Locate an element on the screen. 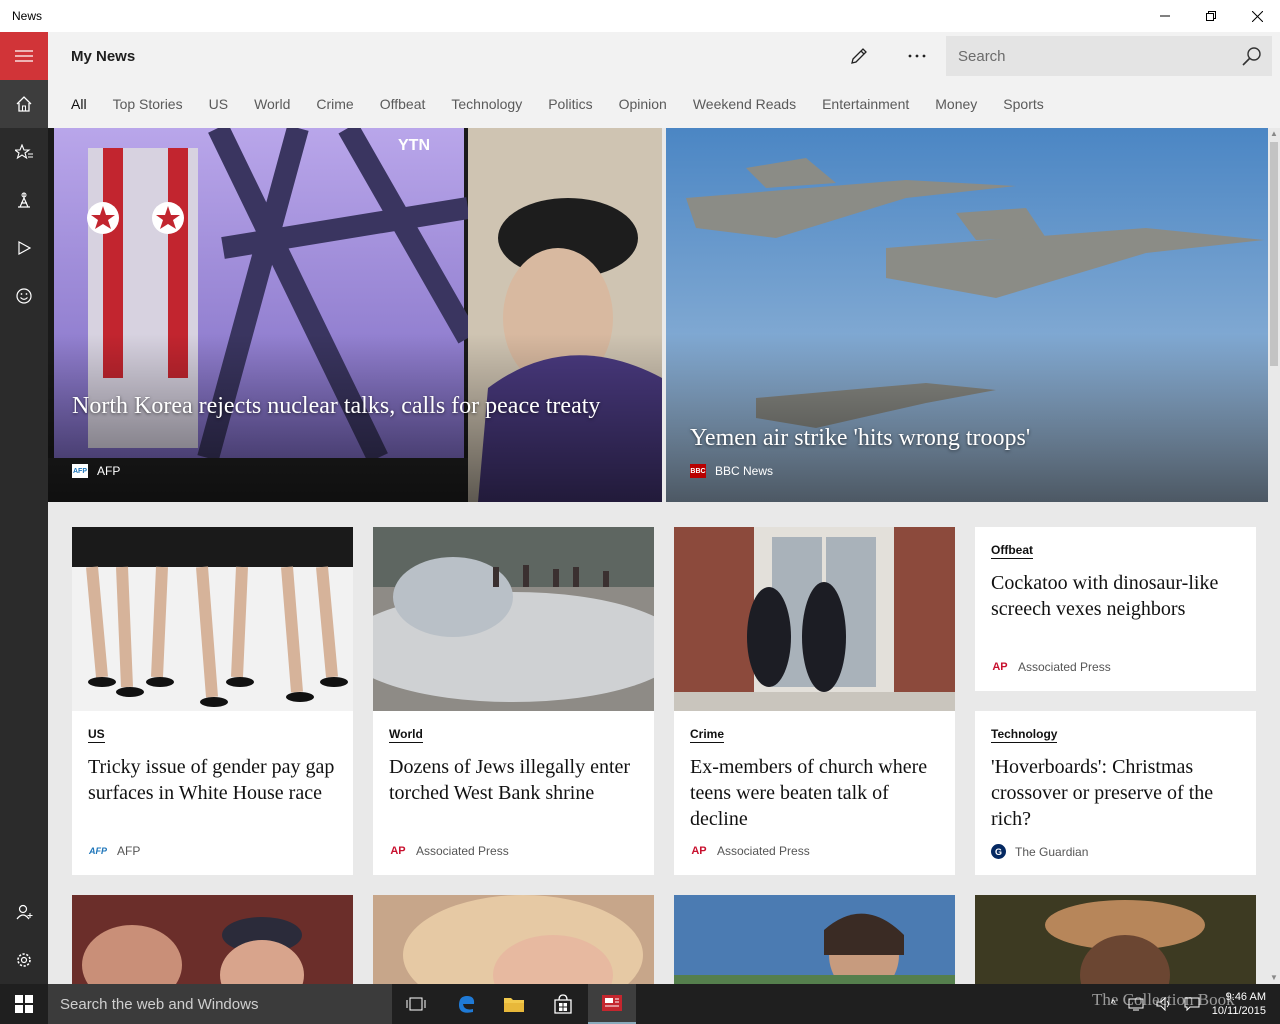 Image resolution: width=1280 pixels, height=1024 pixels. gear-icon is located at coordinates (24, 960).